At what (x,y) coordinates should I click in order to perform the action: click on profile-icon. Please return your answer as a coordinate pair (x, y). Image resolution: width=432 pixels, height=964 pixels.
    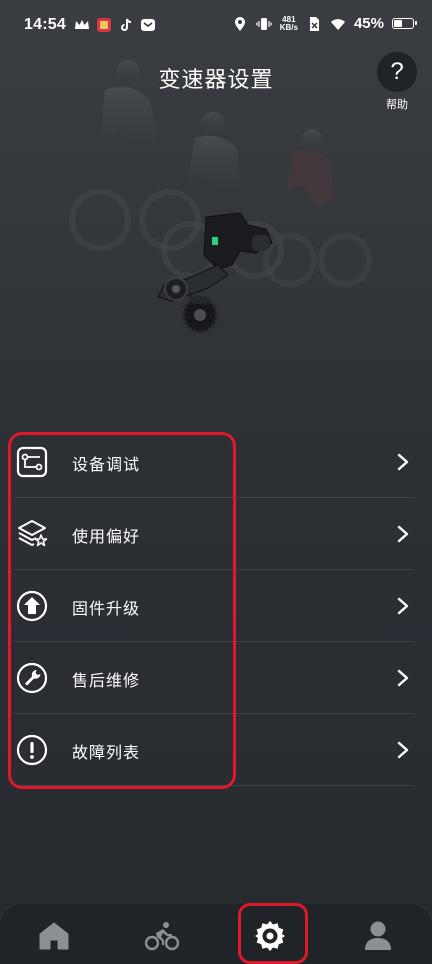
    Looking at the image, I should click on (378, 935).